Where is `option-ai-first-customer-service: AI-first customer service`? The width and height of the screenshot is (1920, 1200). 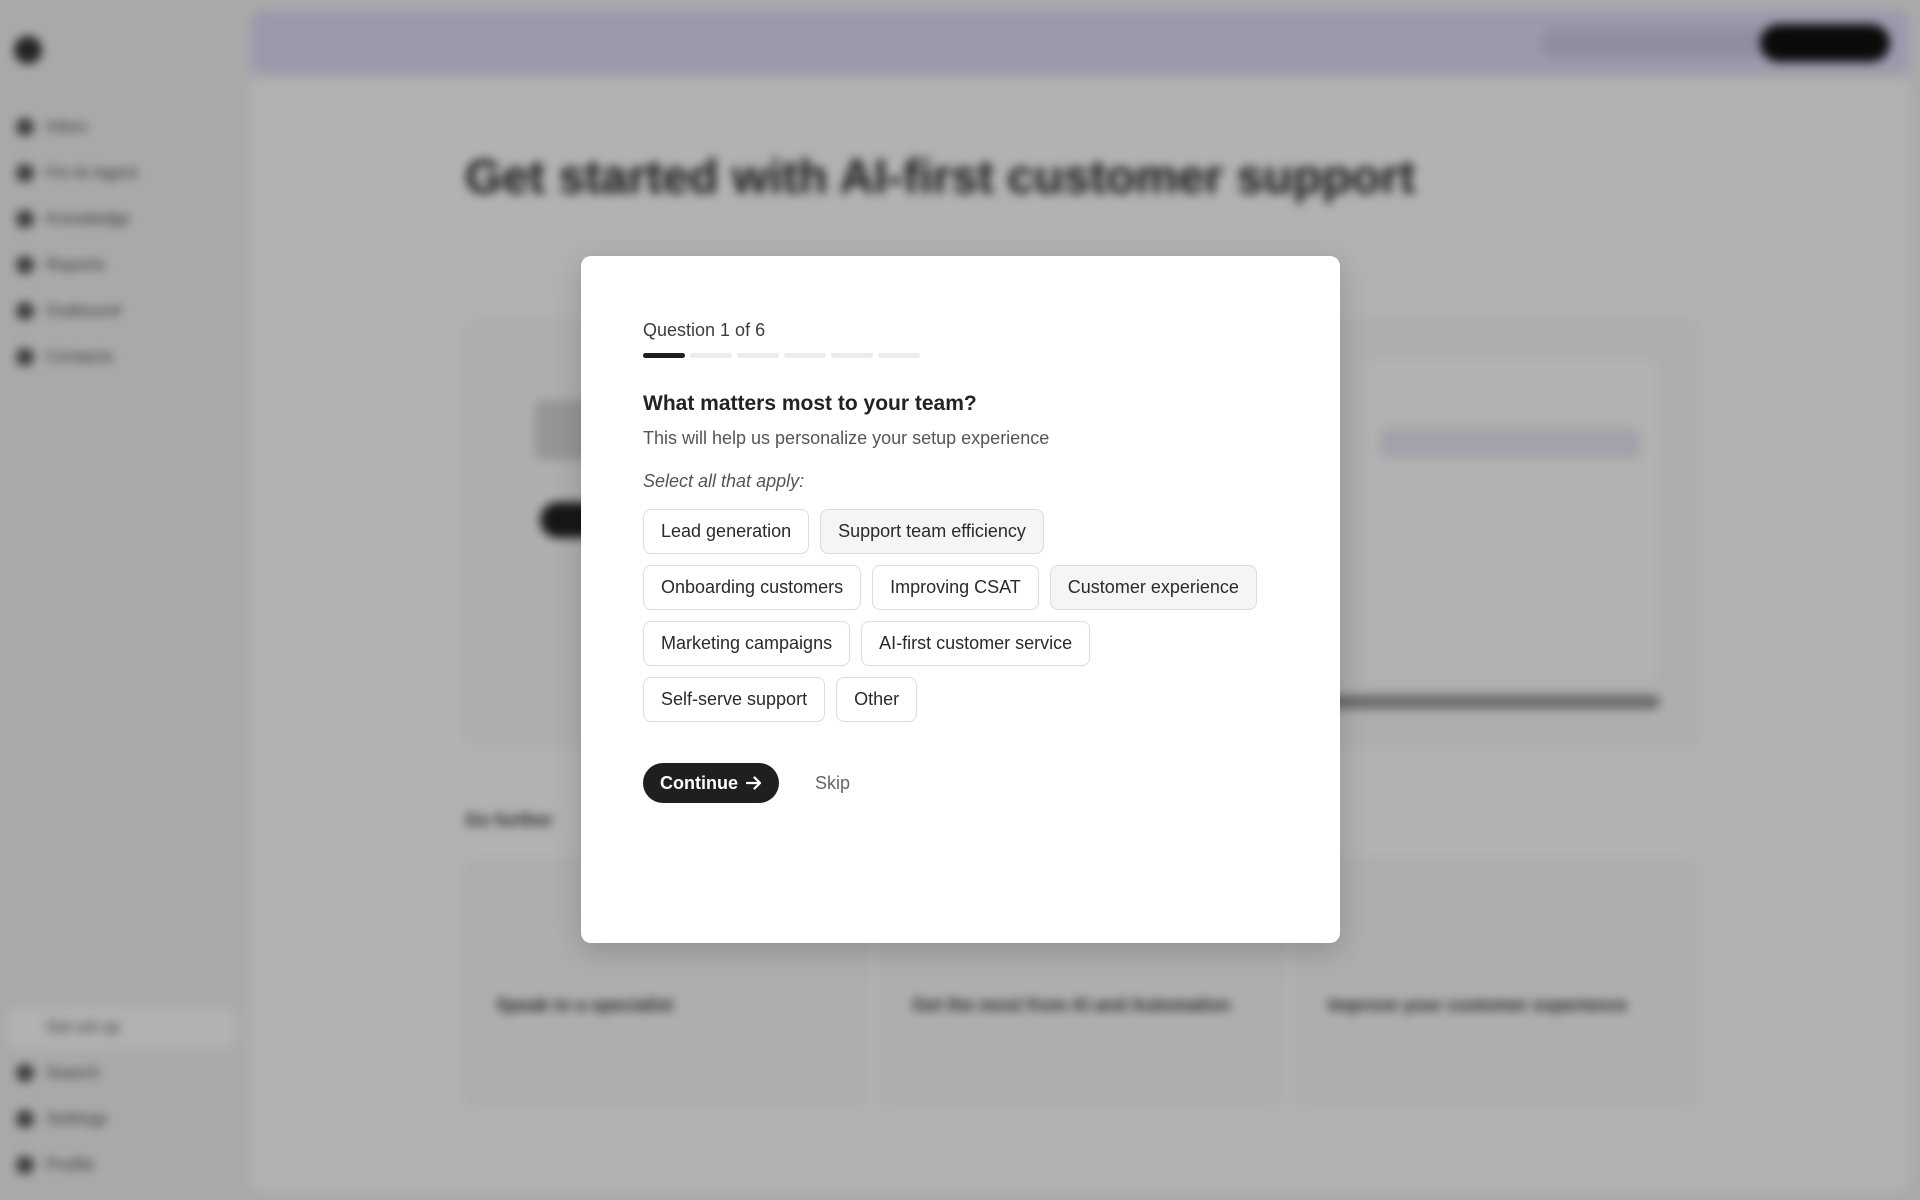
option-ai-first-customer-service: AI-first customer service is located at coordinates (976, 643).